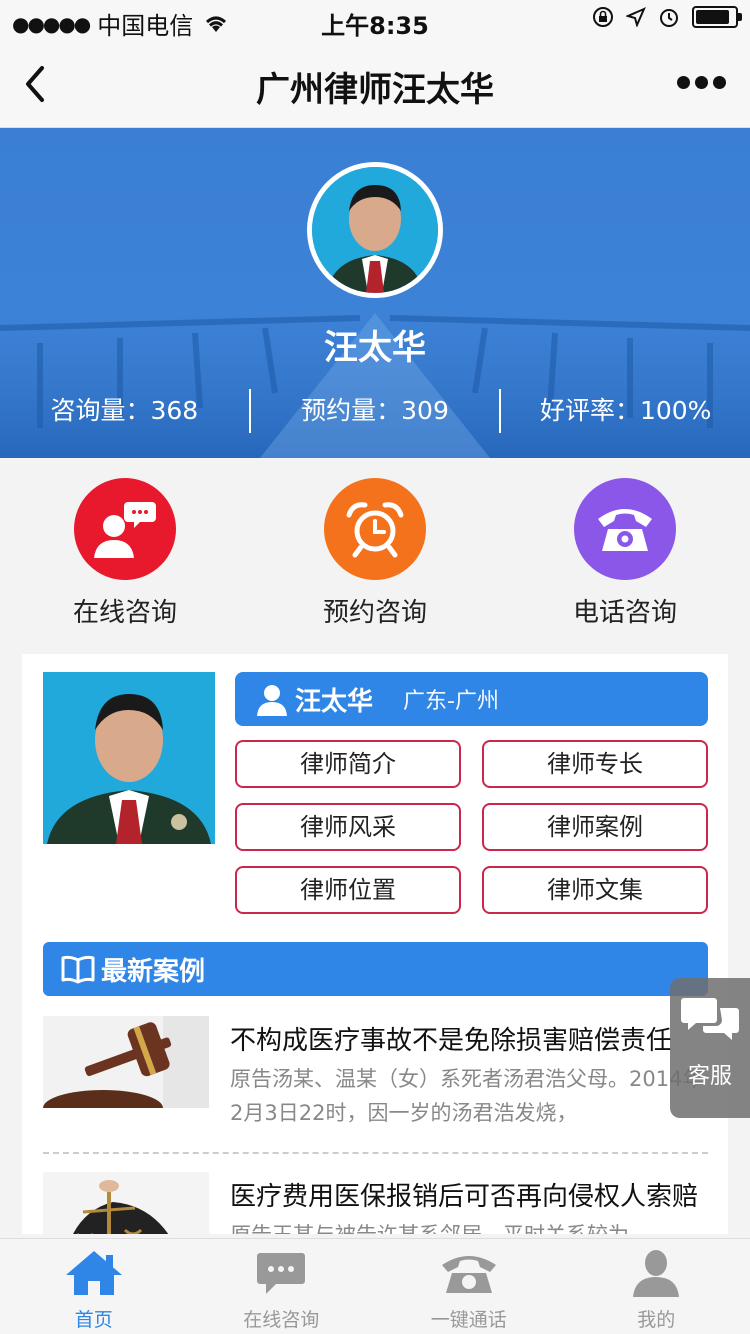  Describe the element at coordinates (281, 1273) in the screenshot. I see `message-icon` at that location.